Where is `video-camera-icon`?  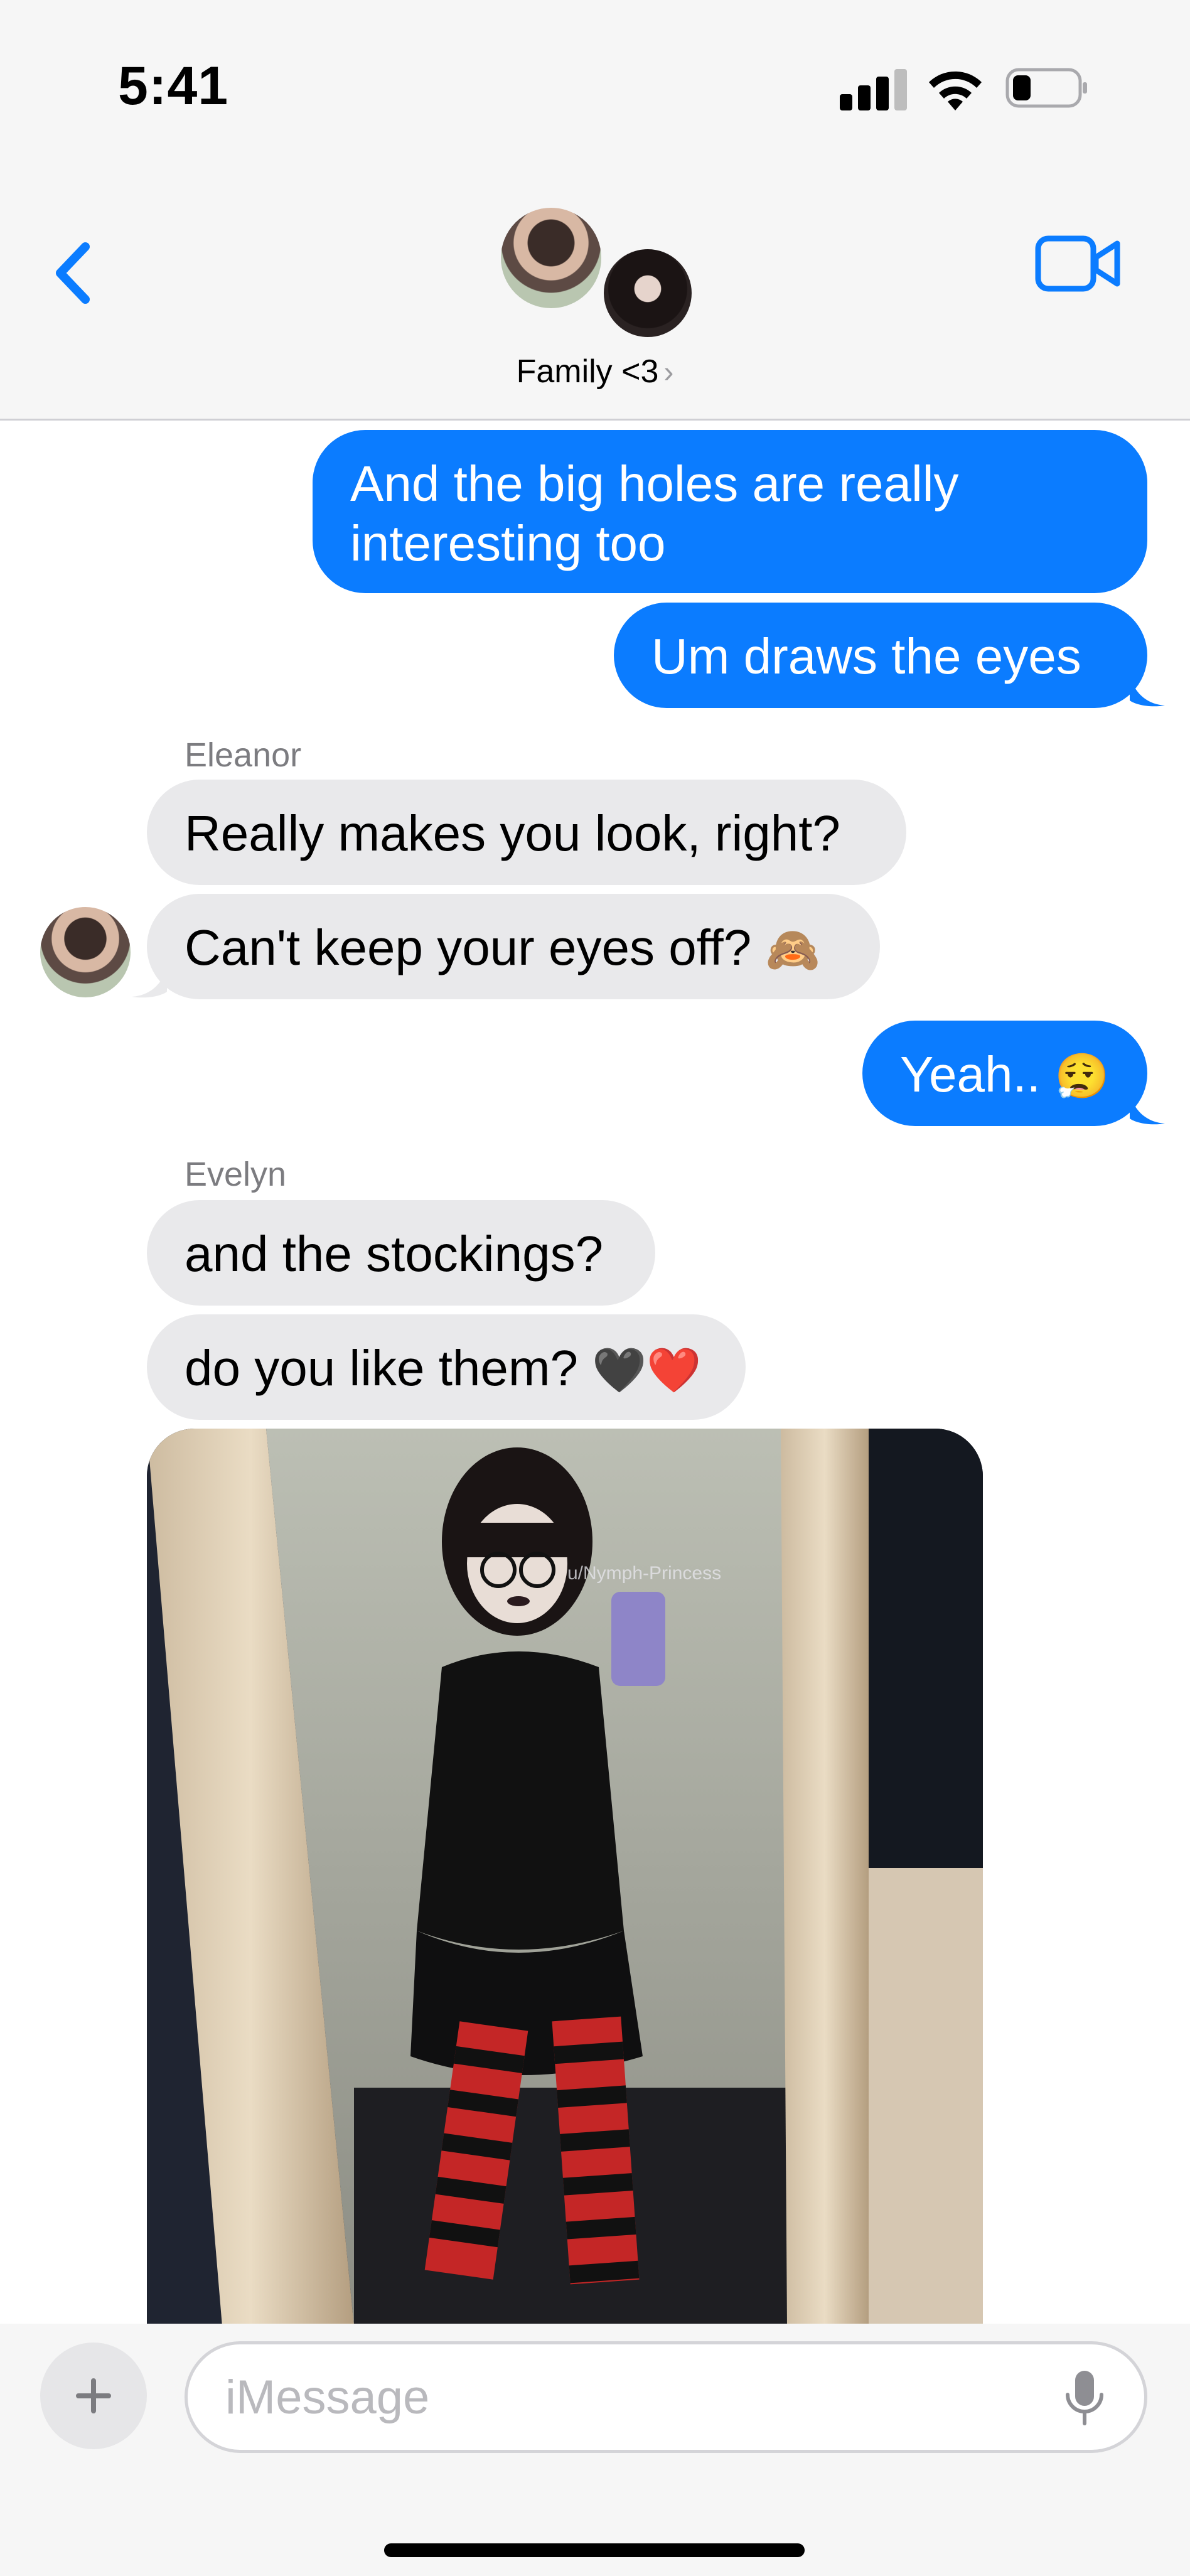 video-camera-icon is located at coordinates (1078, 263).